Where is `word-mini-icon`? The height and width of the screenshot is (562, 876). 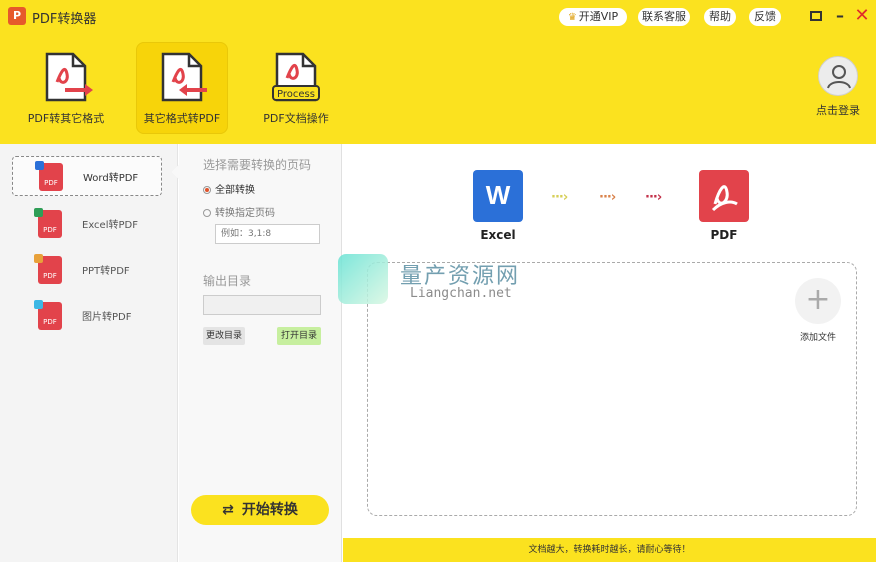
word-mini-icon is located at coordinates (39, 165).